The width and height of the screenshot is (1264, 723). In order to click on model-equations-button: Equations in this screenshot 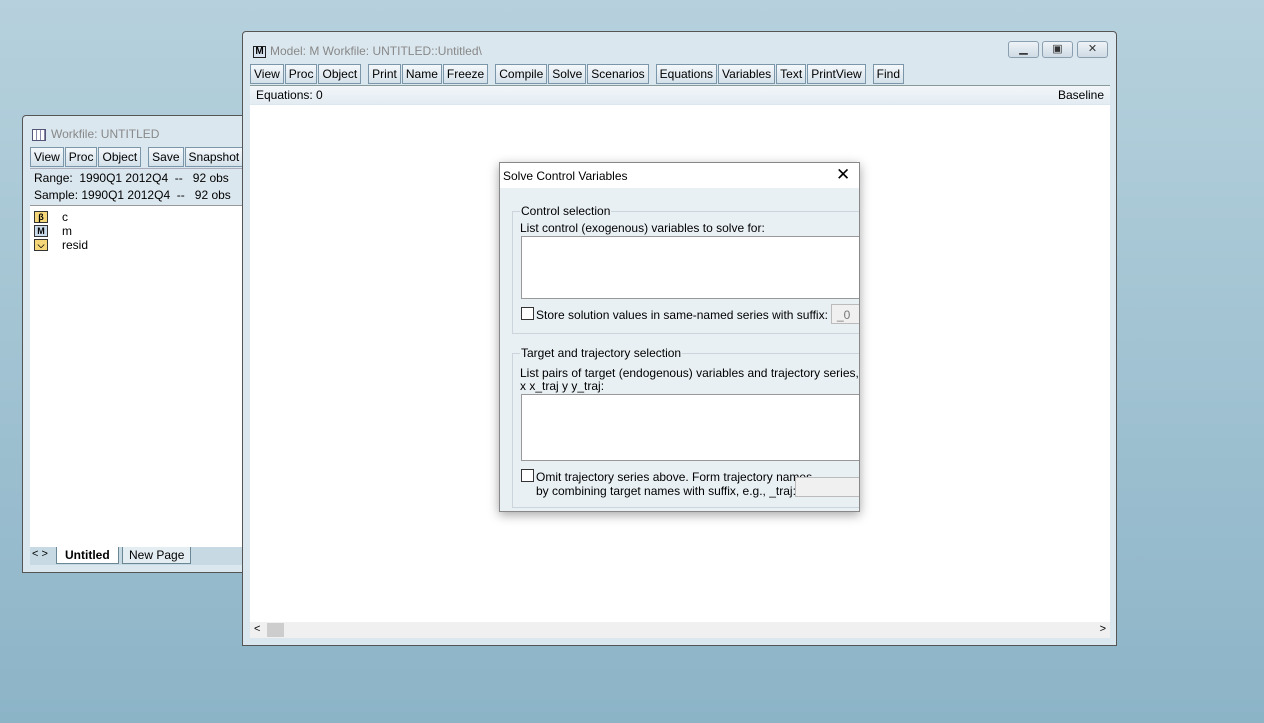, I will do `click(686, 74)`.